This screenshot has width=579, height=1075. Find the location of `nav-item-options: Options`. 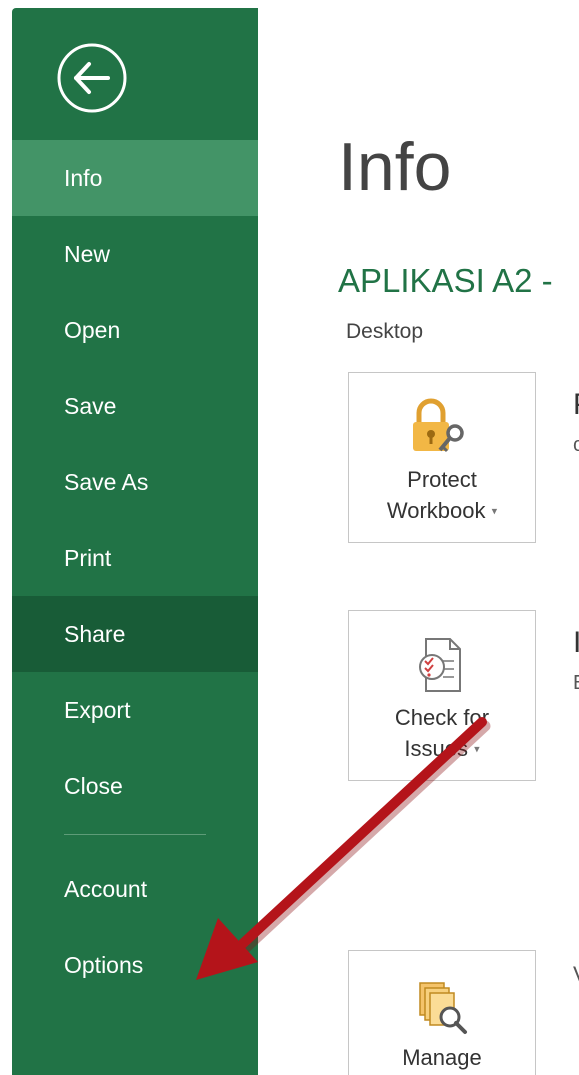

nav-item-options: Options is located at coordinates (135, 965).